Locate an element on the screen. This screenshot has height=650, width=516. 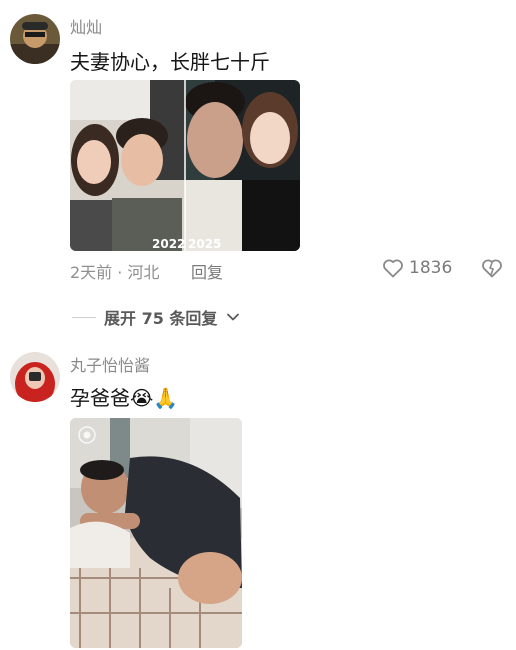
broken-heart-icon is located at coordinates (492, 268).